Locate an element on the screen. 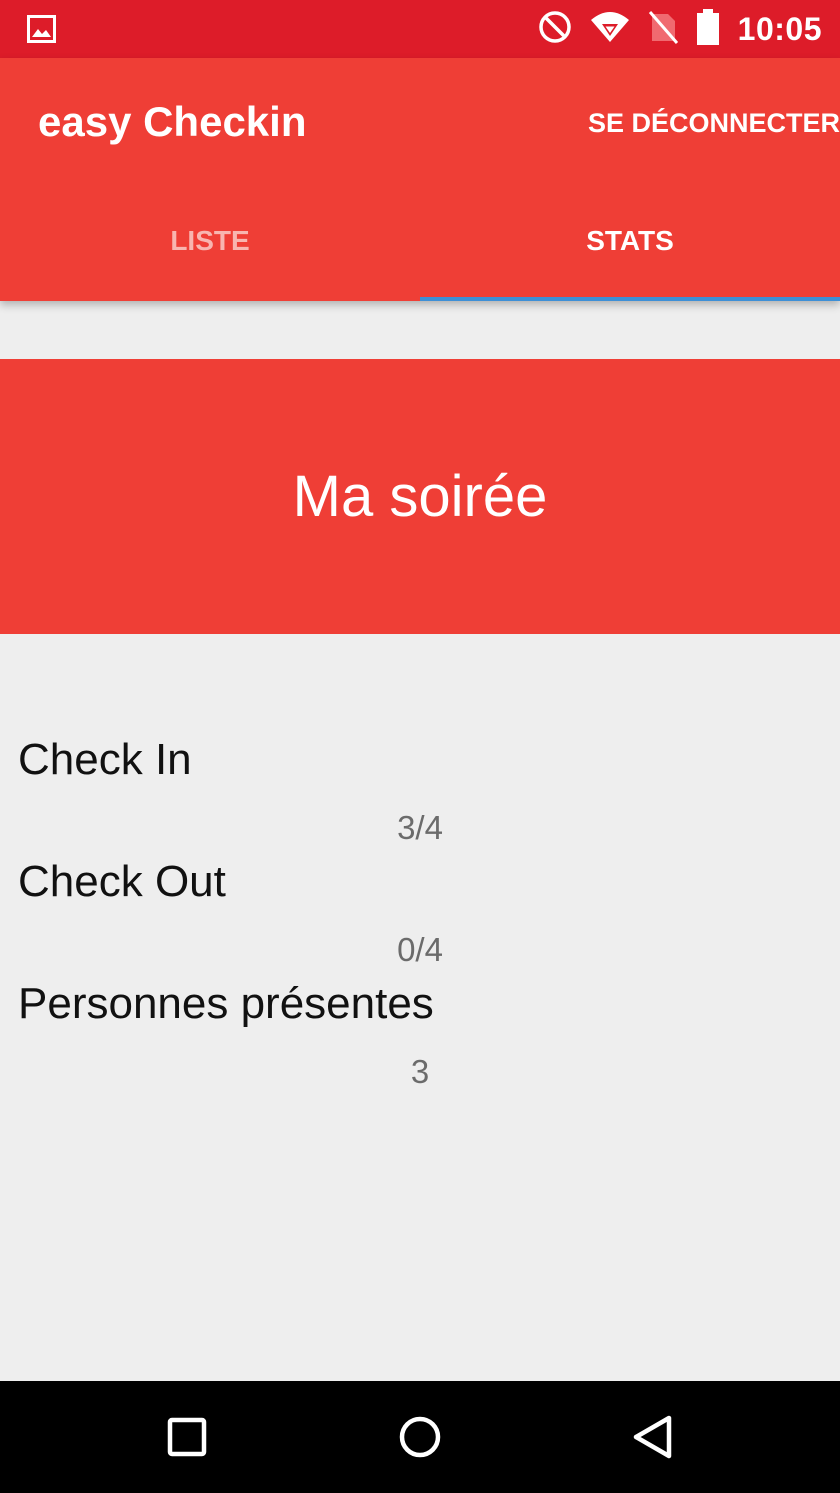  check-out-value: 0/4 is located at coordinates (420, 949).